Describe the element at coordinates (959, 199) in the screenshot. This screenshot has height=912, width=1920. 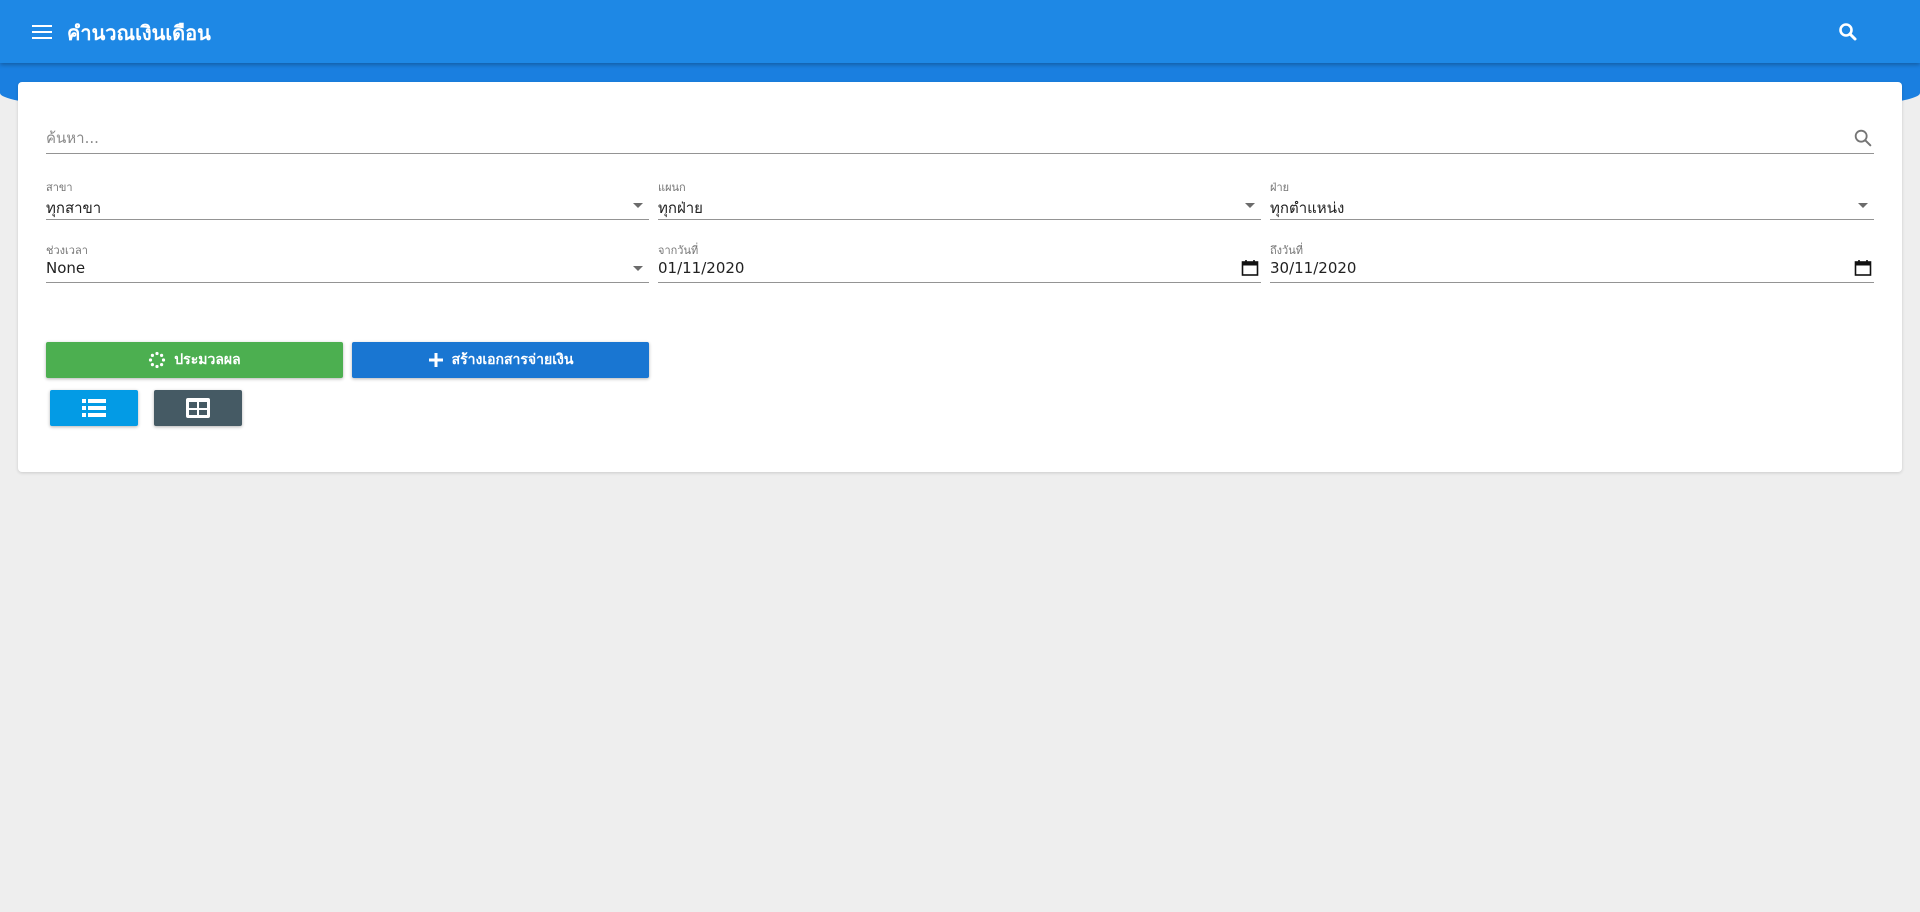
I see `department-select: แผนก ทุกฝ่าย` at that location.